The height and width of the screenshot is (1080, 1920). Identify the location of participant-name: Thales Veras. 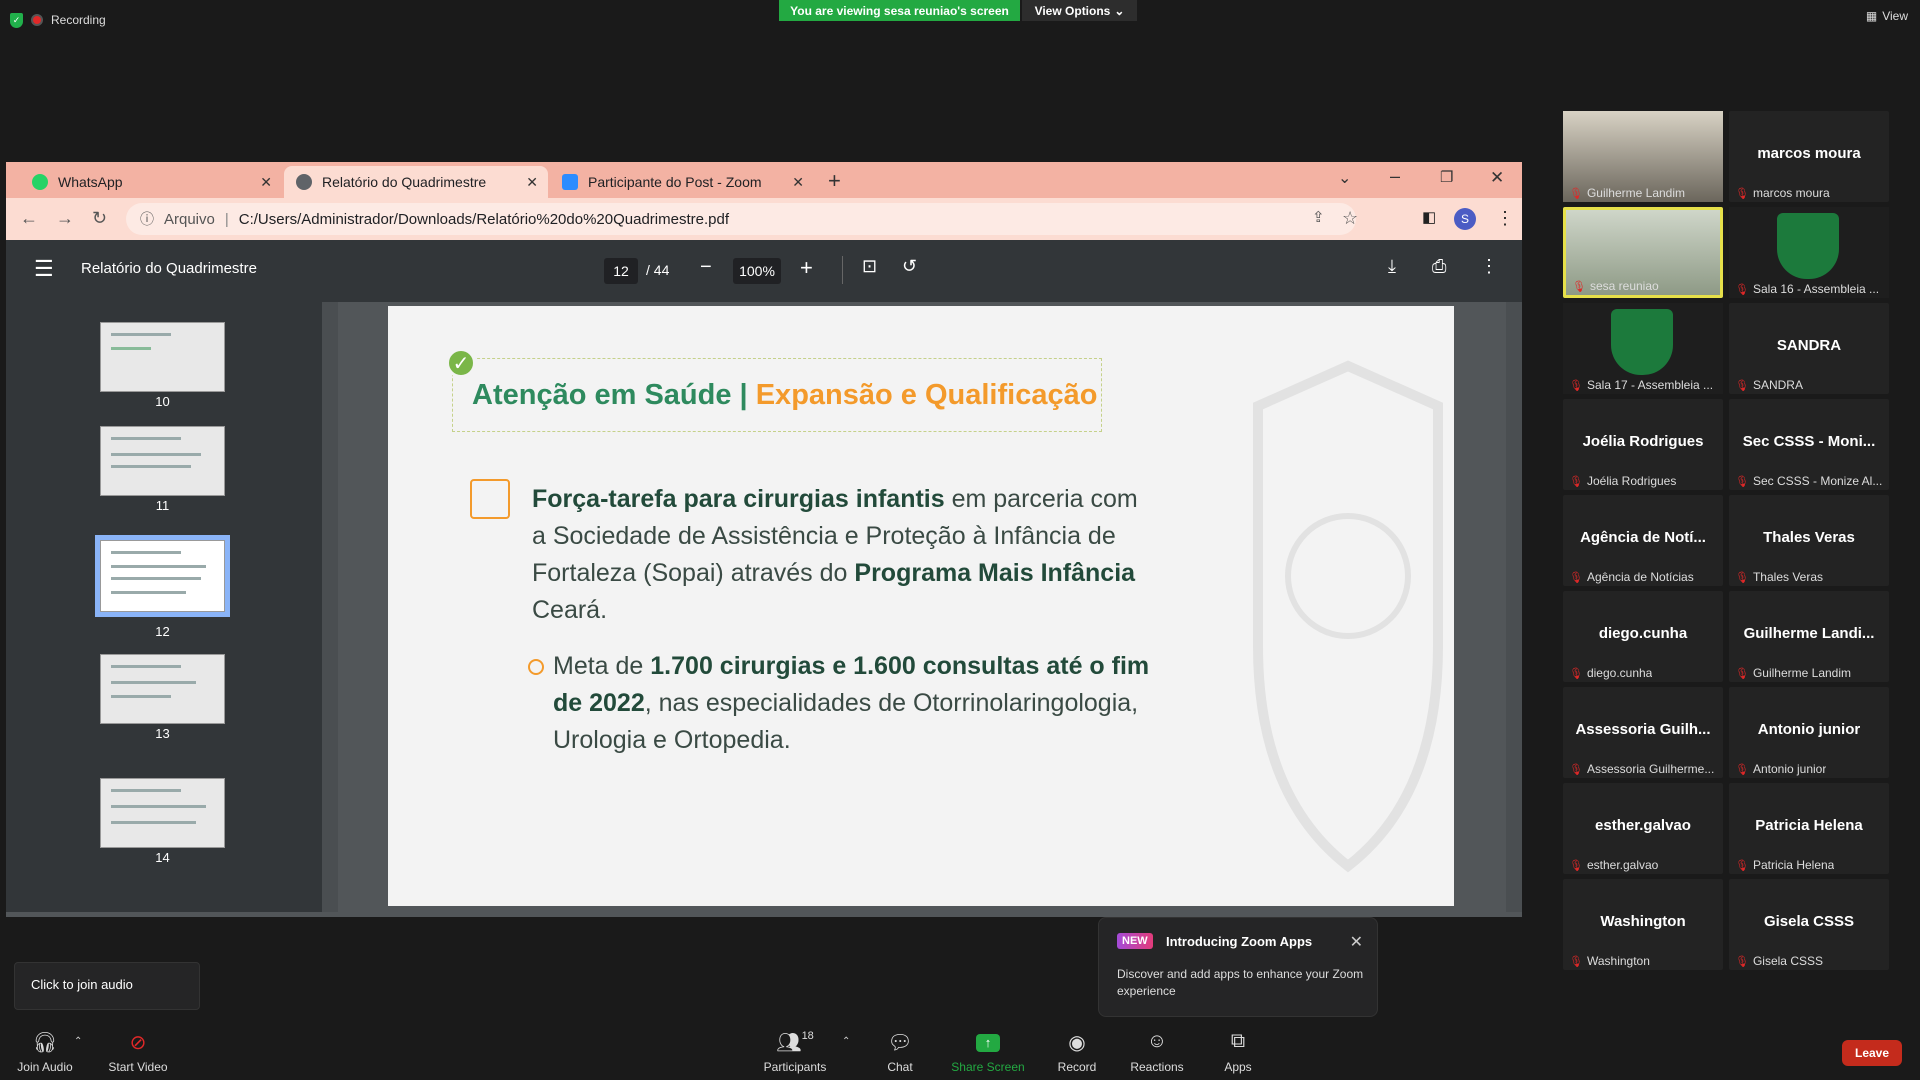
(1809, 537).